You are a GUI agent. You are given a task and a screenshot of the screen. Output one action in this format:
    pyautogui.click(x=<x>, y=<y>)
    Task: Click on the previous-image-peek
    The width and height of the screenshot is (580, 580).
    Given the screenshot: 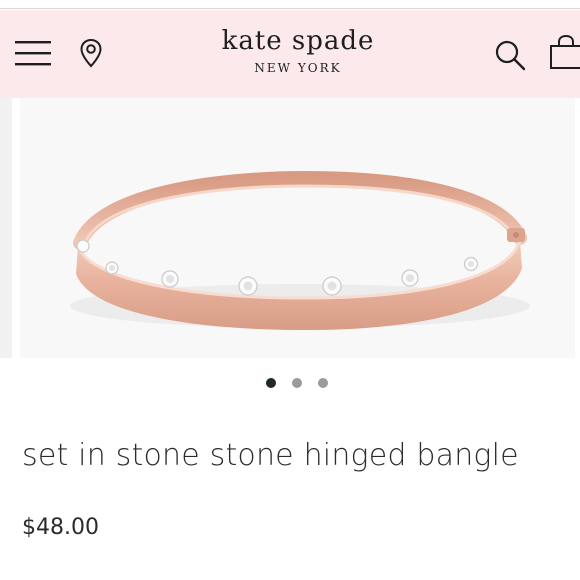 What is the action you would take?
    pyautogui.click(x=6, y=228)
    